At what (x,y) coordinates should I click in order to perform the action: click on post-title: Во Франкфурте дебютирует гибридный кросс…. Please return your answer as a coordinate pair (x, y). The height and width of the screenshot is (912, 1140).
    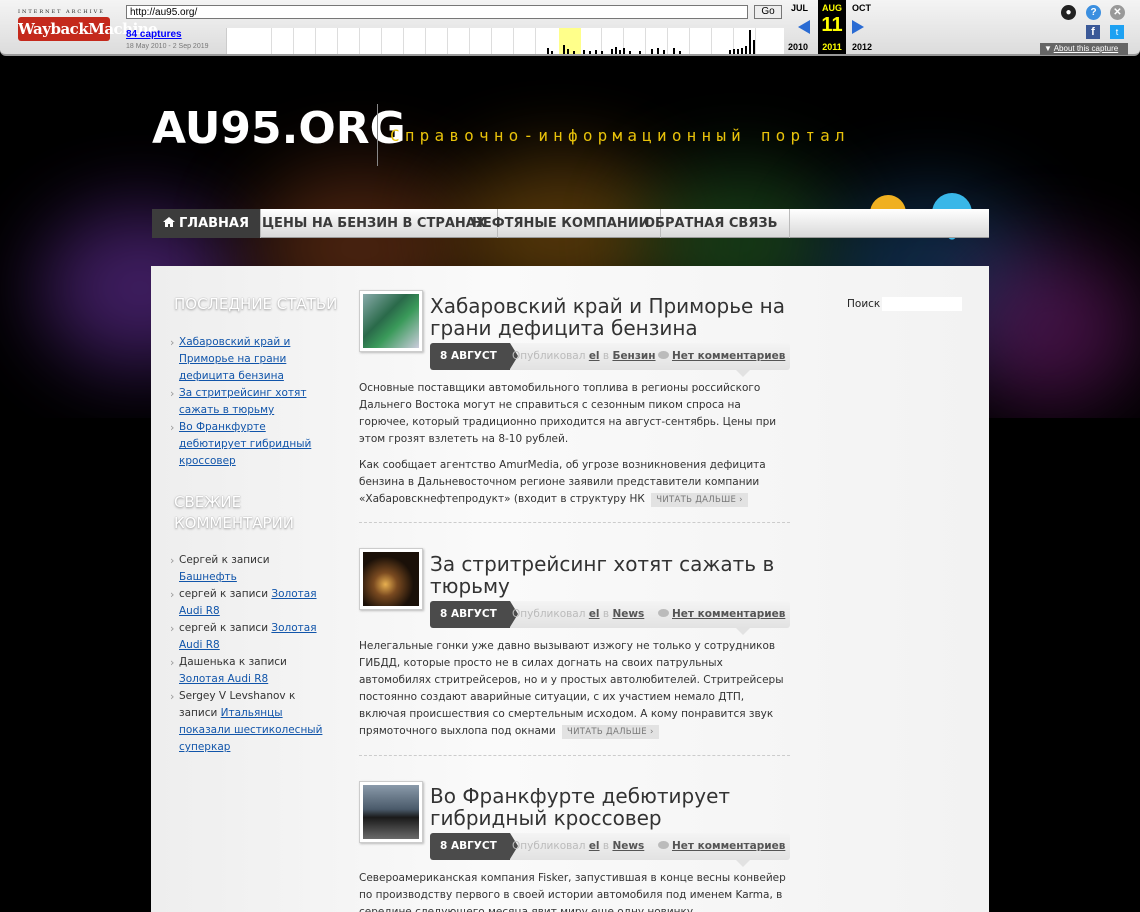
    Looking at the image, I should click on (610, 807).